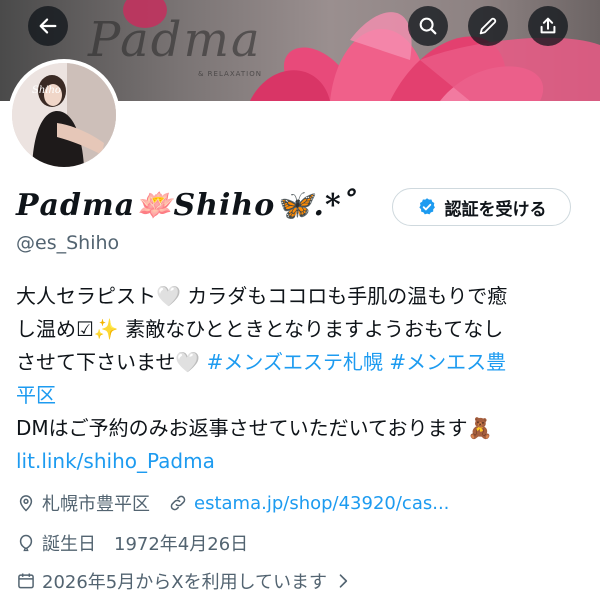  What do you see at coordinates (295, 362) in the screenshot?
I see `hashtag-mens-esthe-sapporo: #メンズエステ札幌` at bounding box center [295, 362].